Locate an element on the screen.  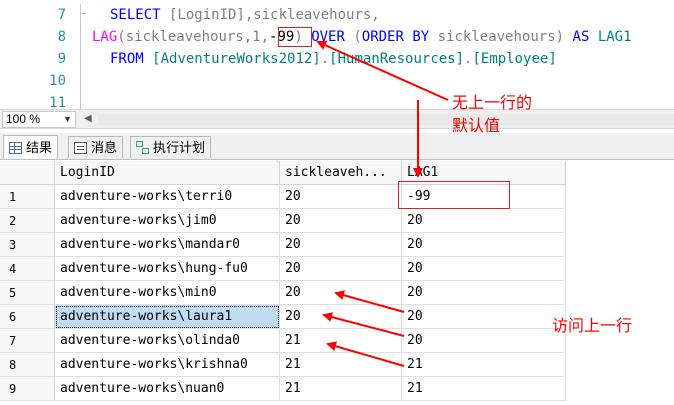
line-number: 9 is located at coordinates (61, 59).